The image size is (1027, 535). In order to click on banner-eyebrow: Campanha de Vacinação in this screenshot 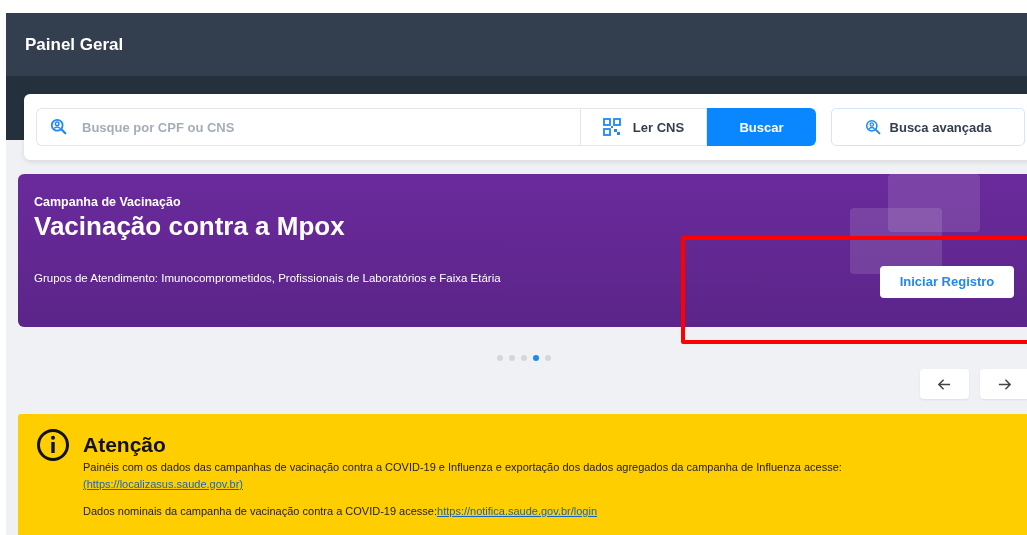, I will do `click(108, 202)`.